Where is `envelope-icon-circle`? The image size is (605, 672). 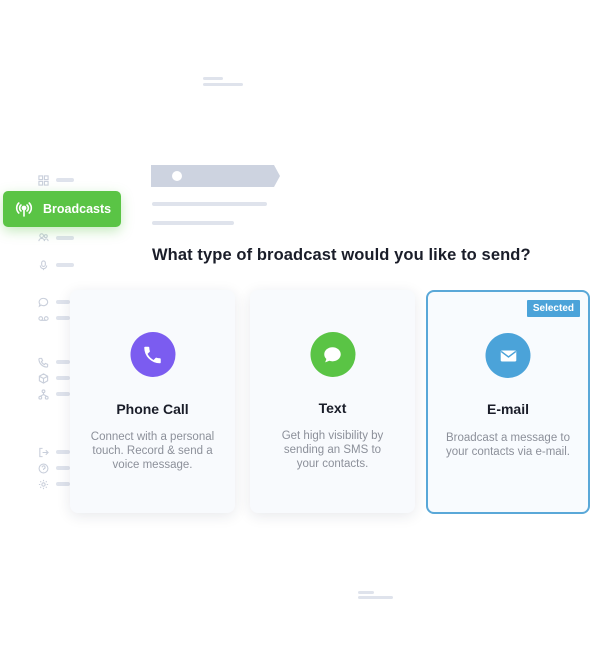
envelope-icon-circle is located at coordinates (508, 355).